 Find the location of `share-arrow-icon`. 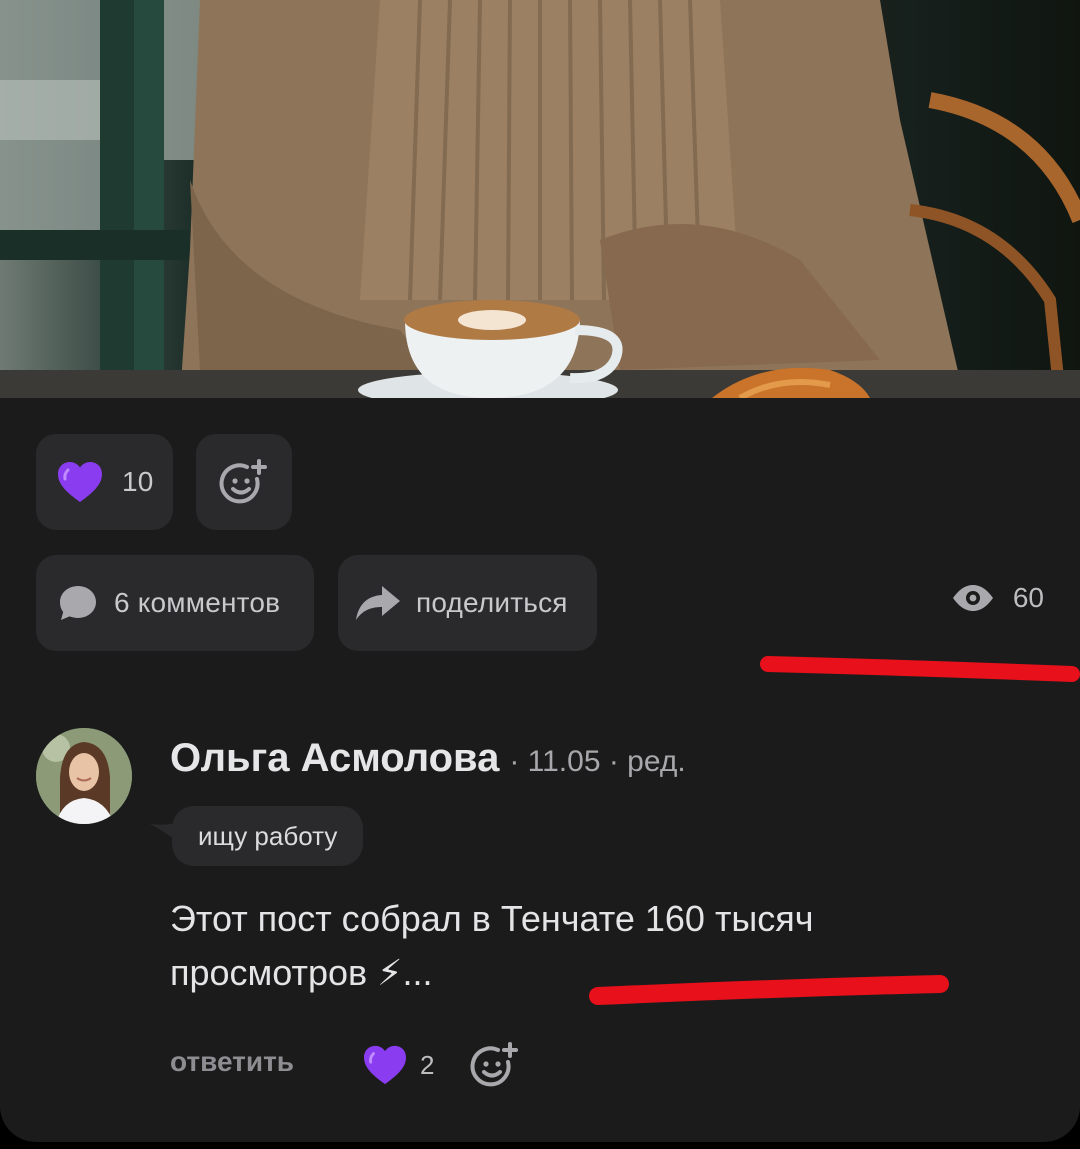

share-arrow-icon is located at coordinates (378, 603).